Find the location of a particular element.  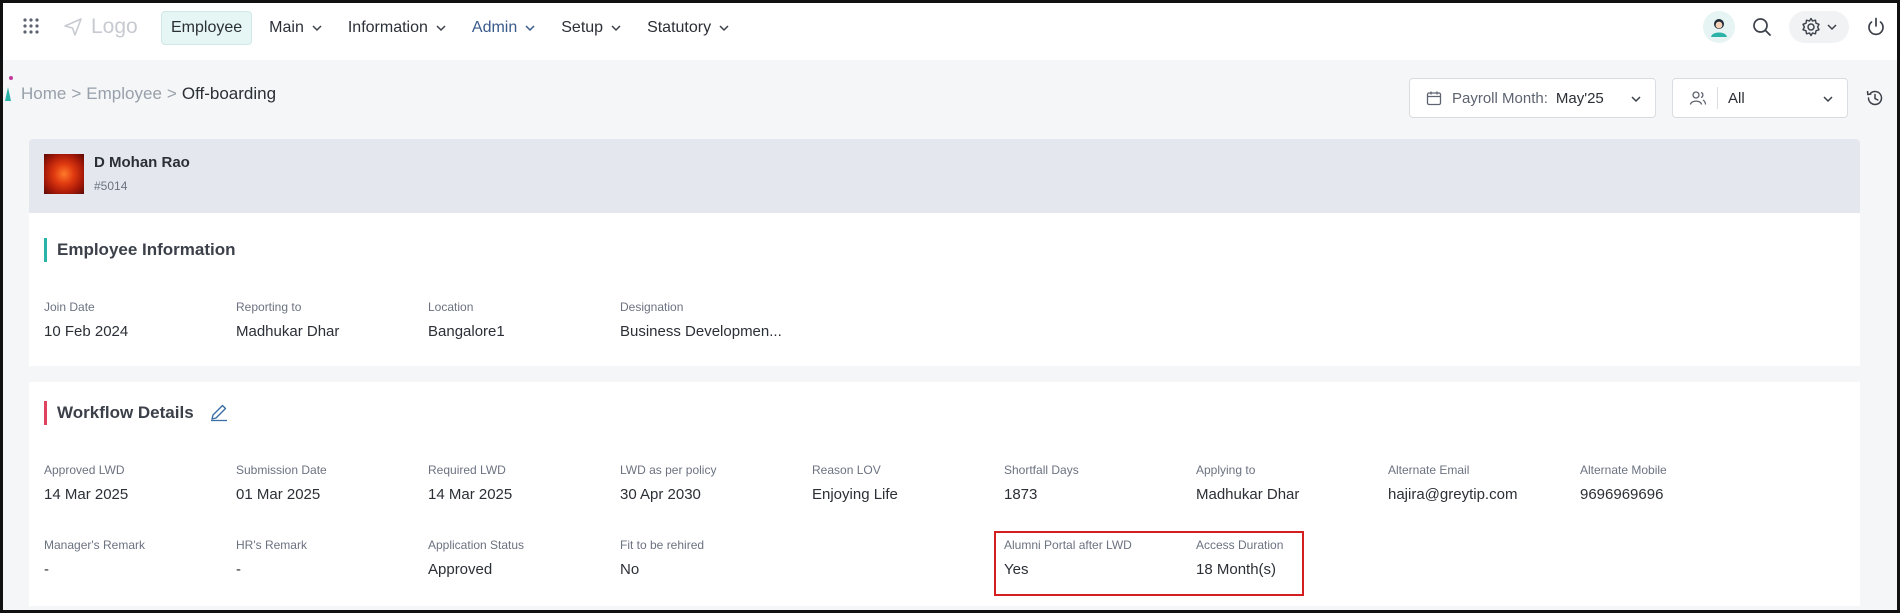

field-location: Location Bangalore1 is located at coordinates (466, 320).